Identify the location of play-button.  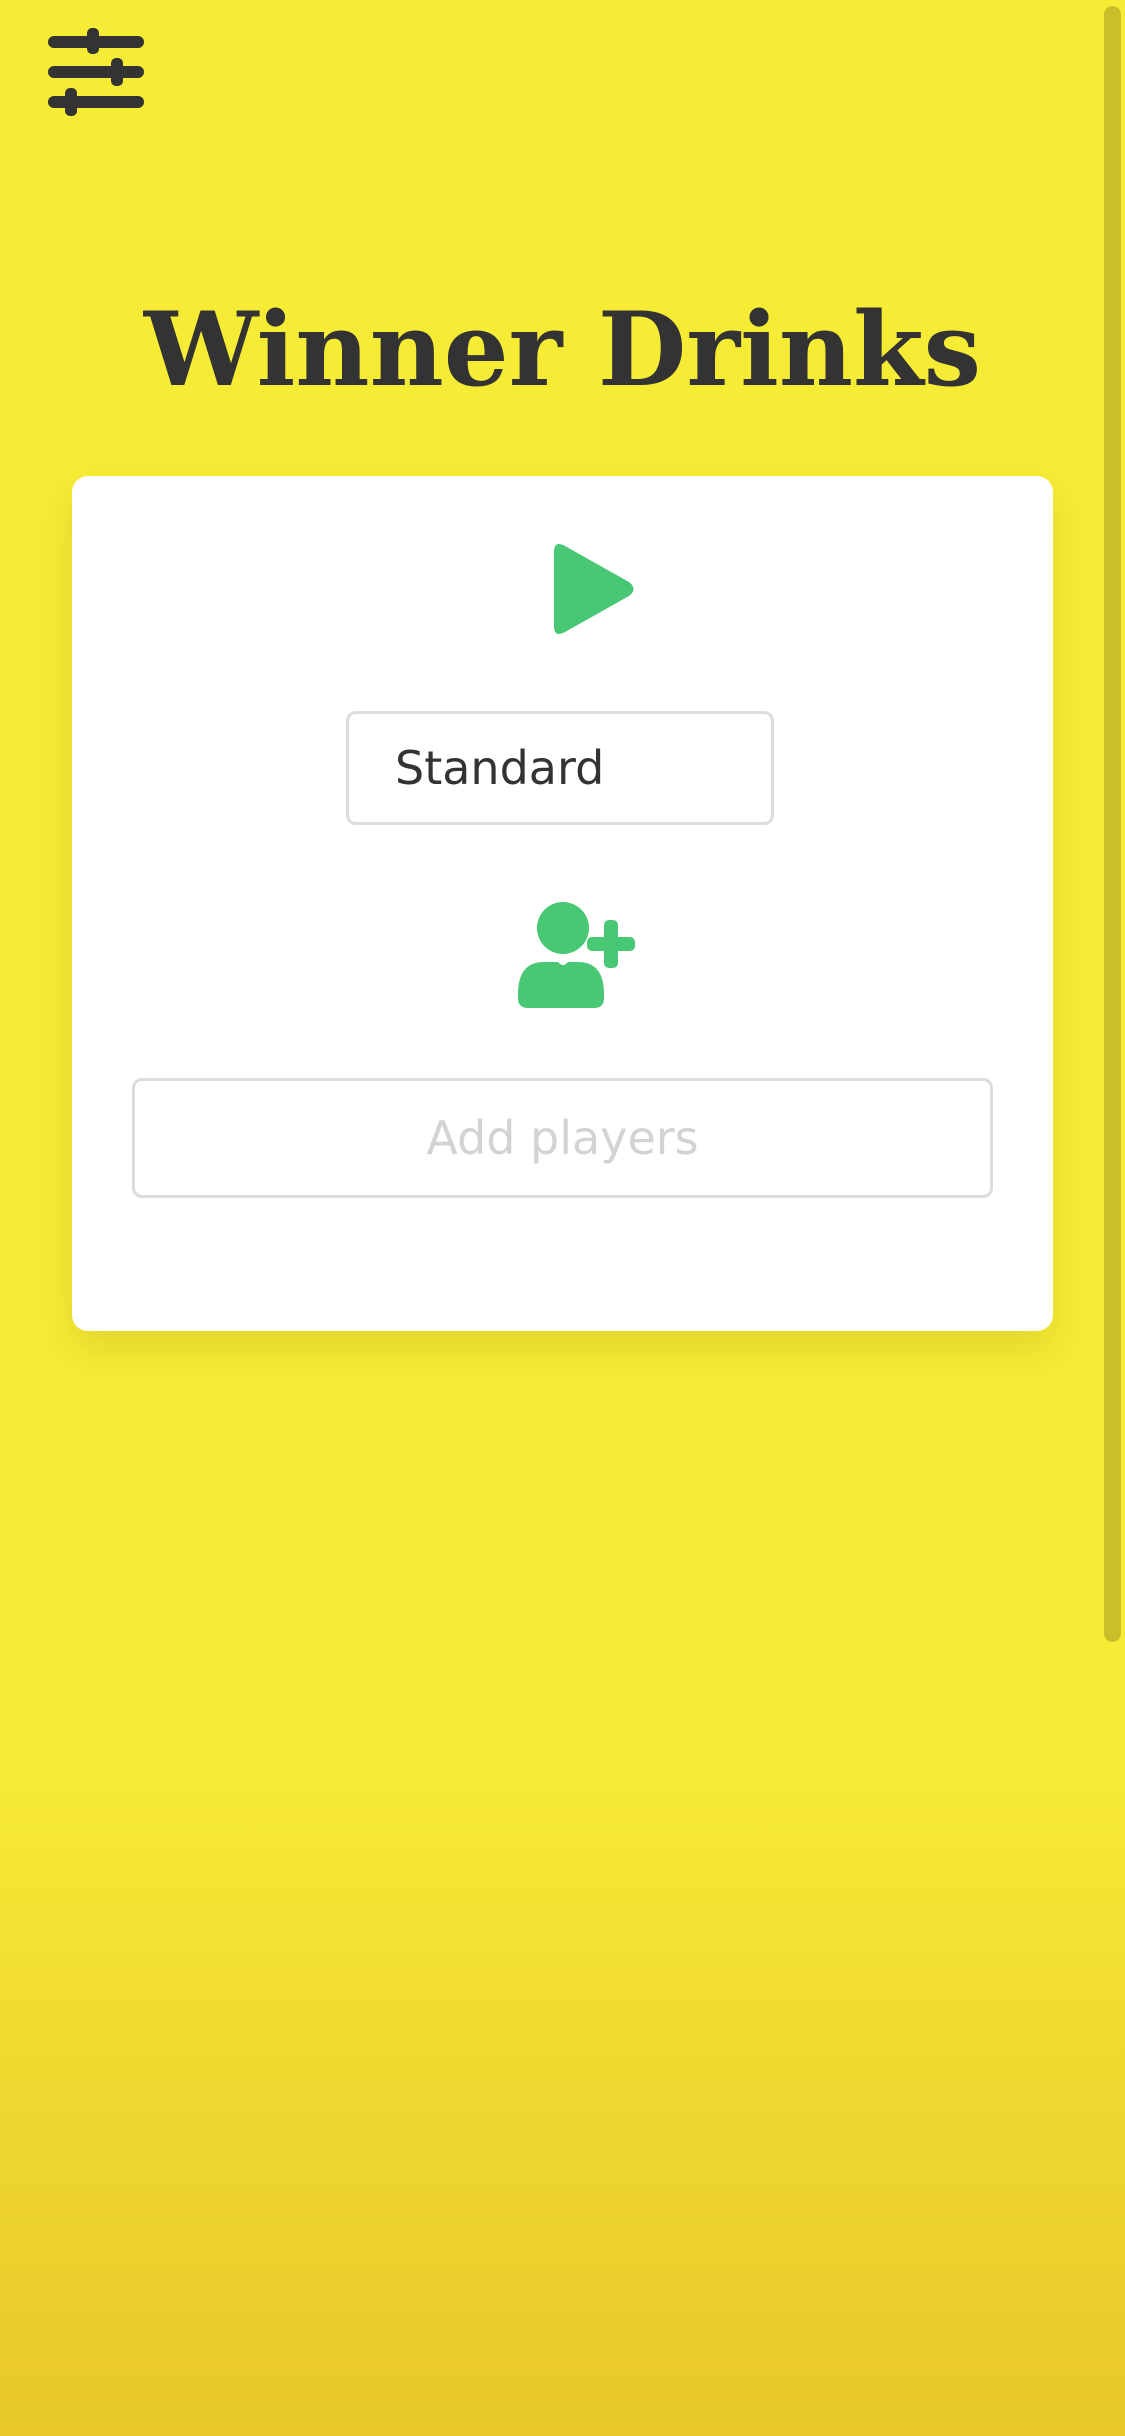
(589, 589).